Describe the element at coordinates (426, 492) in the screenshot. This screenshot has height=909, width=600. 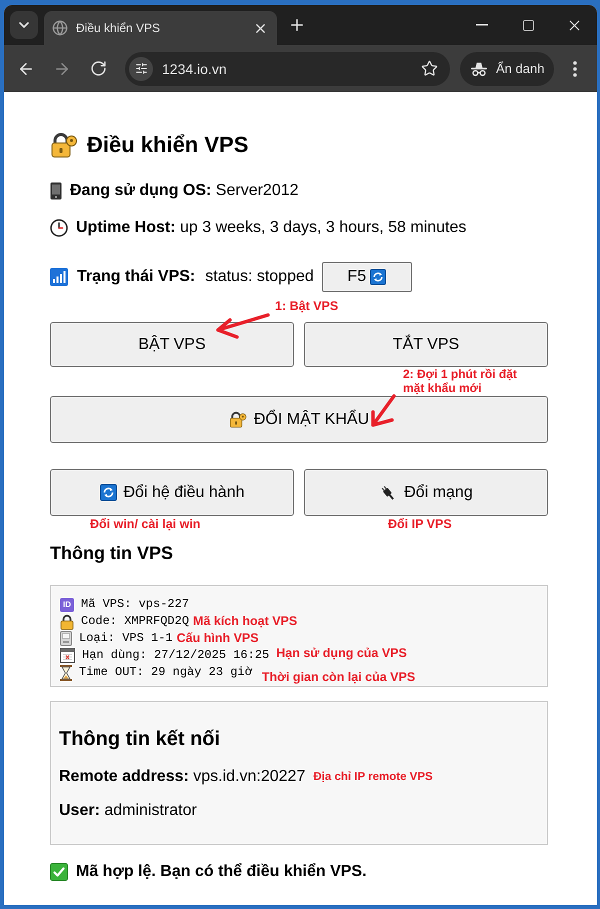
I see `change-network-button: Đổi mạng` at that location.